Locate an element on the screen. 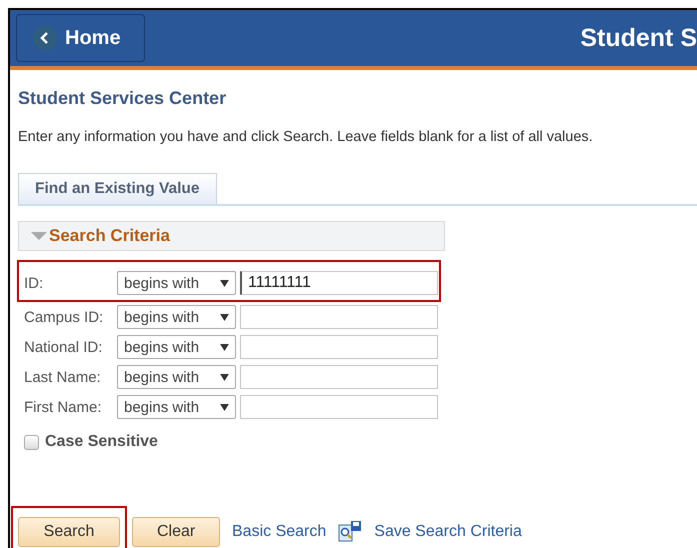 The height and width of the screenshot is (548, 697). section-title: Search Criteria is located at coordinates (109, 236).